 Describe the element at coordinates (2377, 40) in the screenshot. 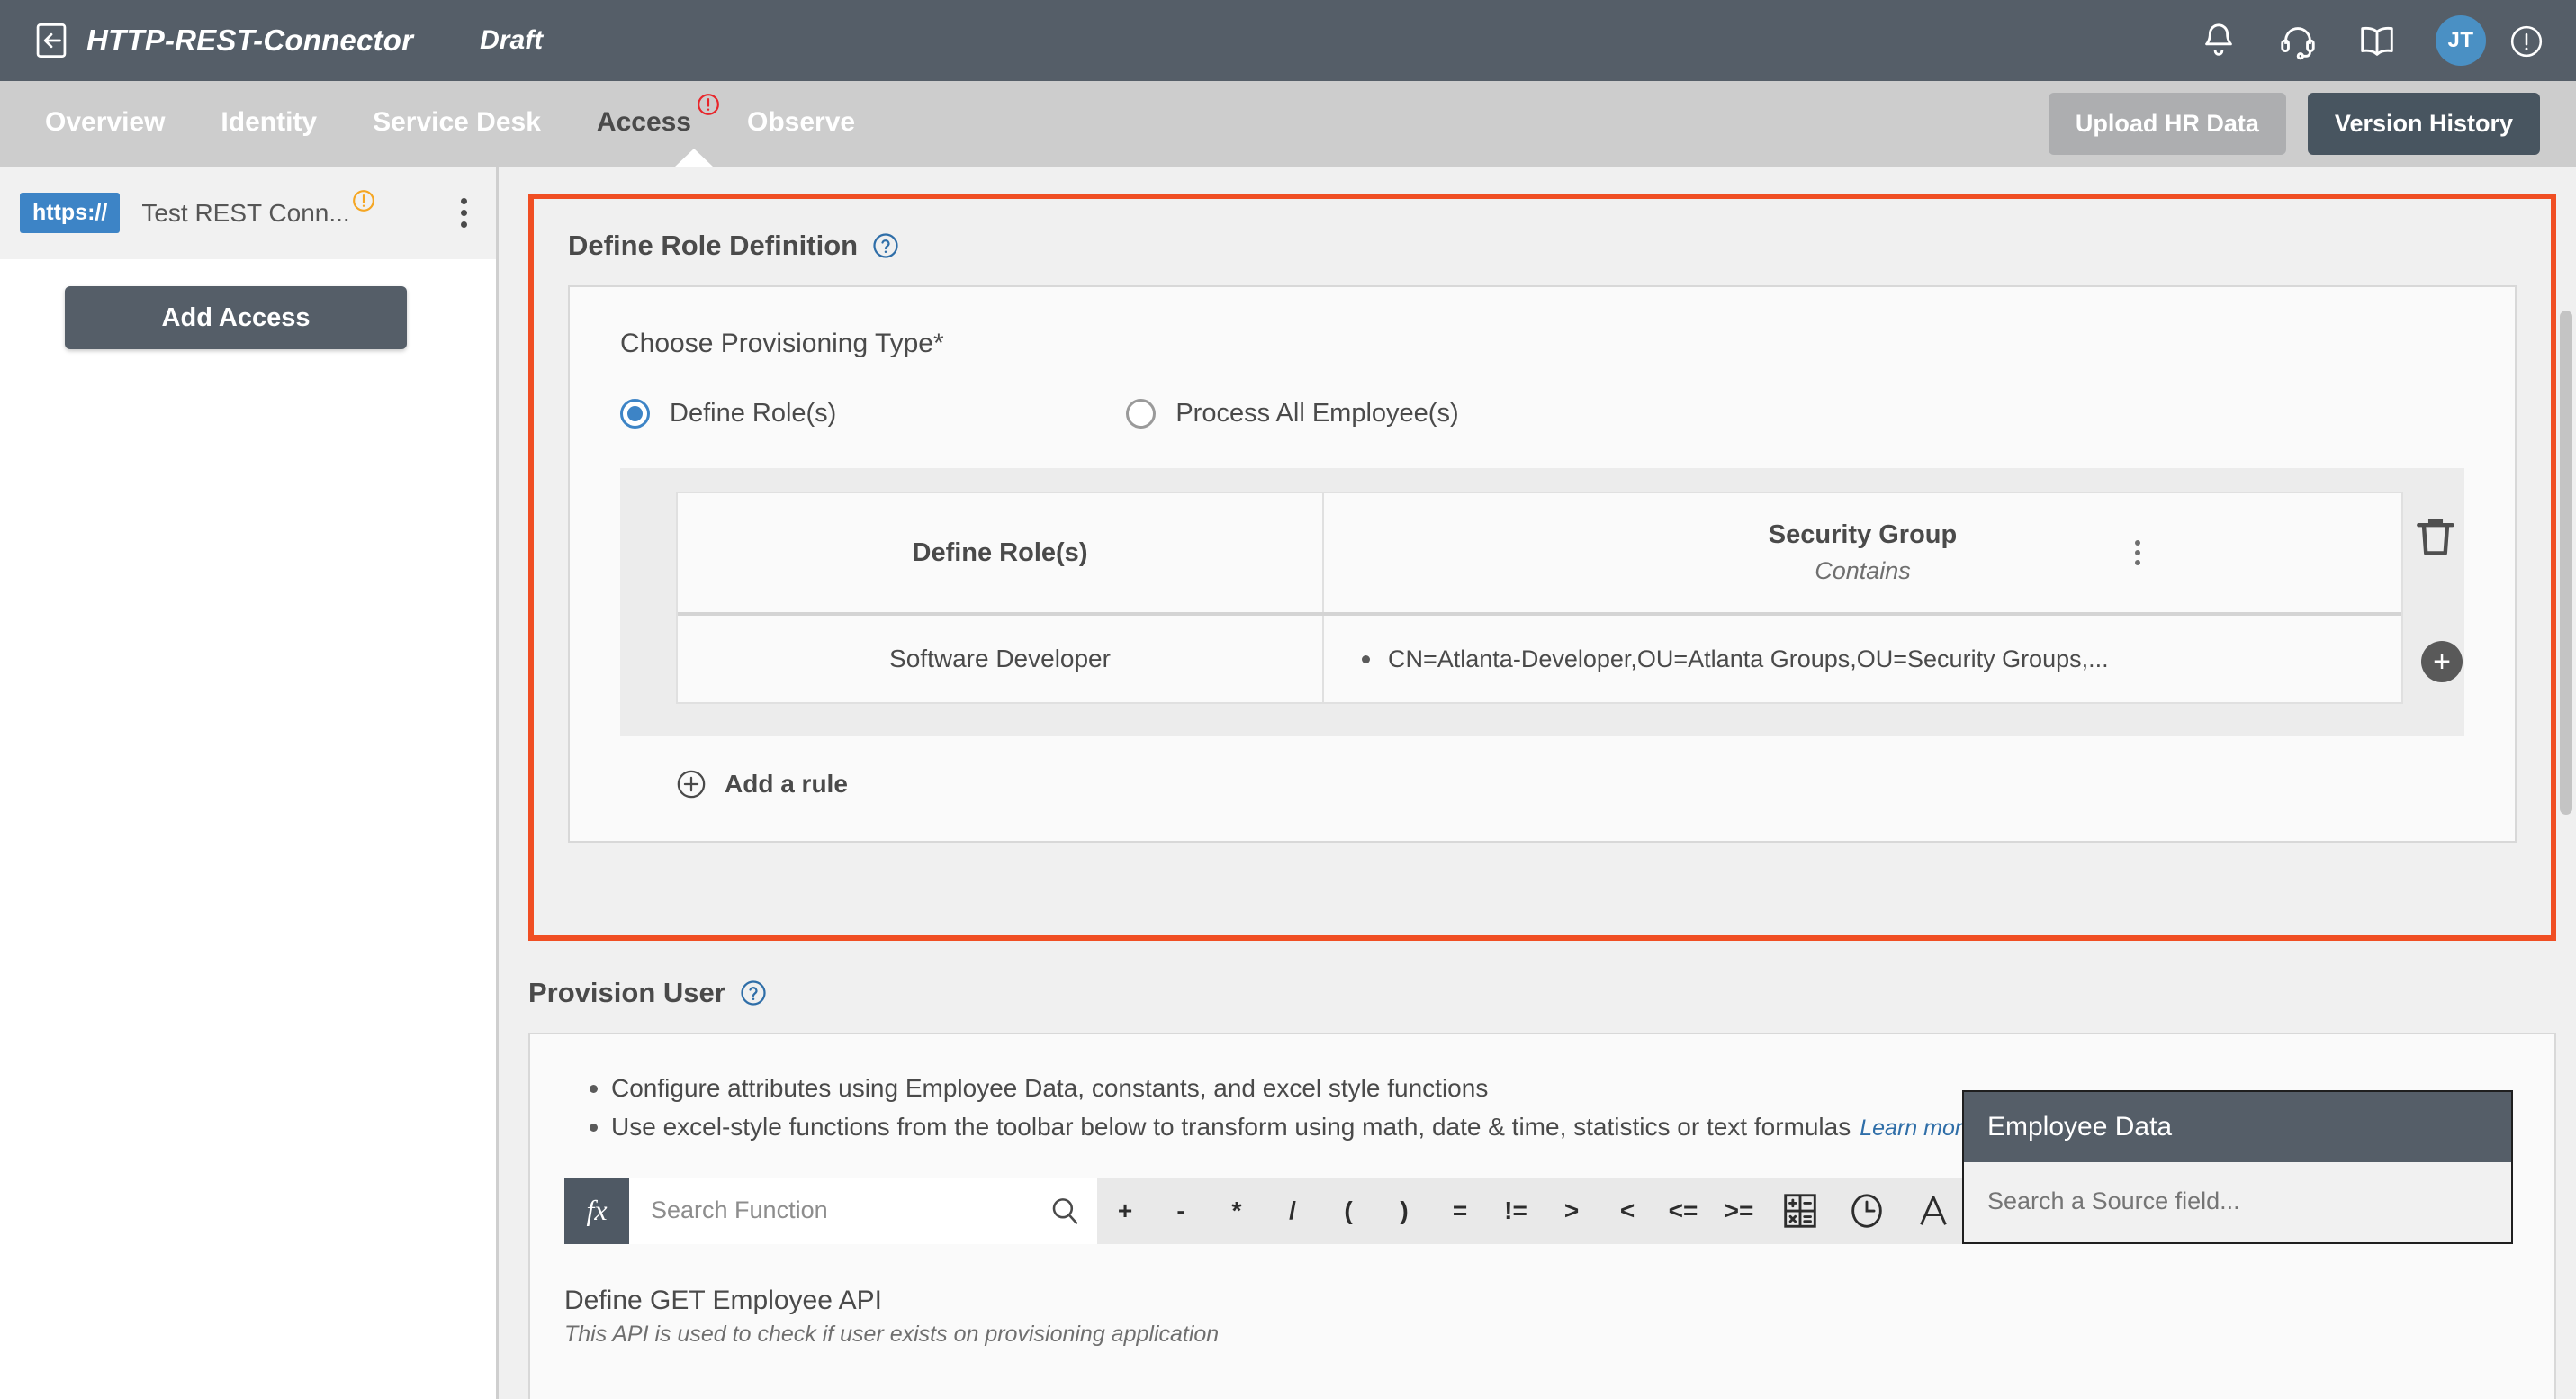

I see `book-icon` at that location.